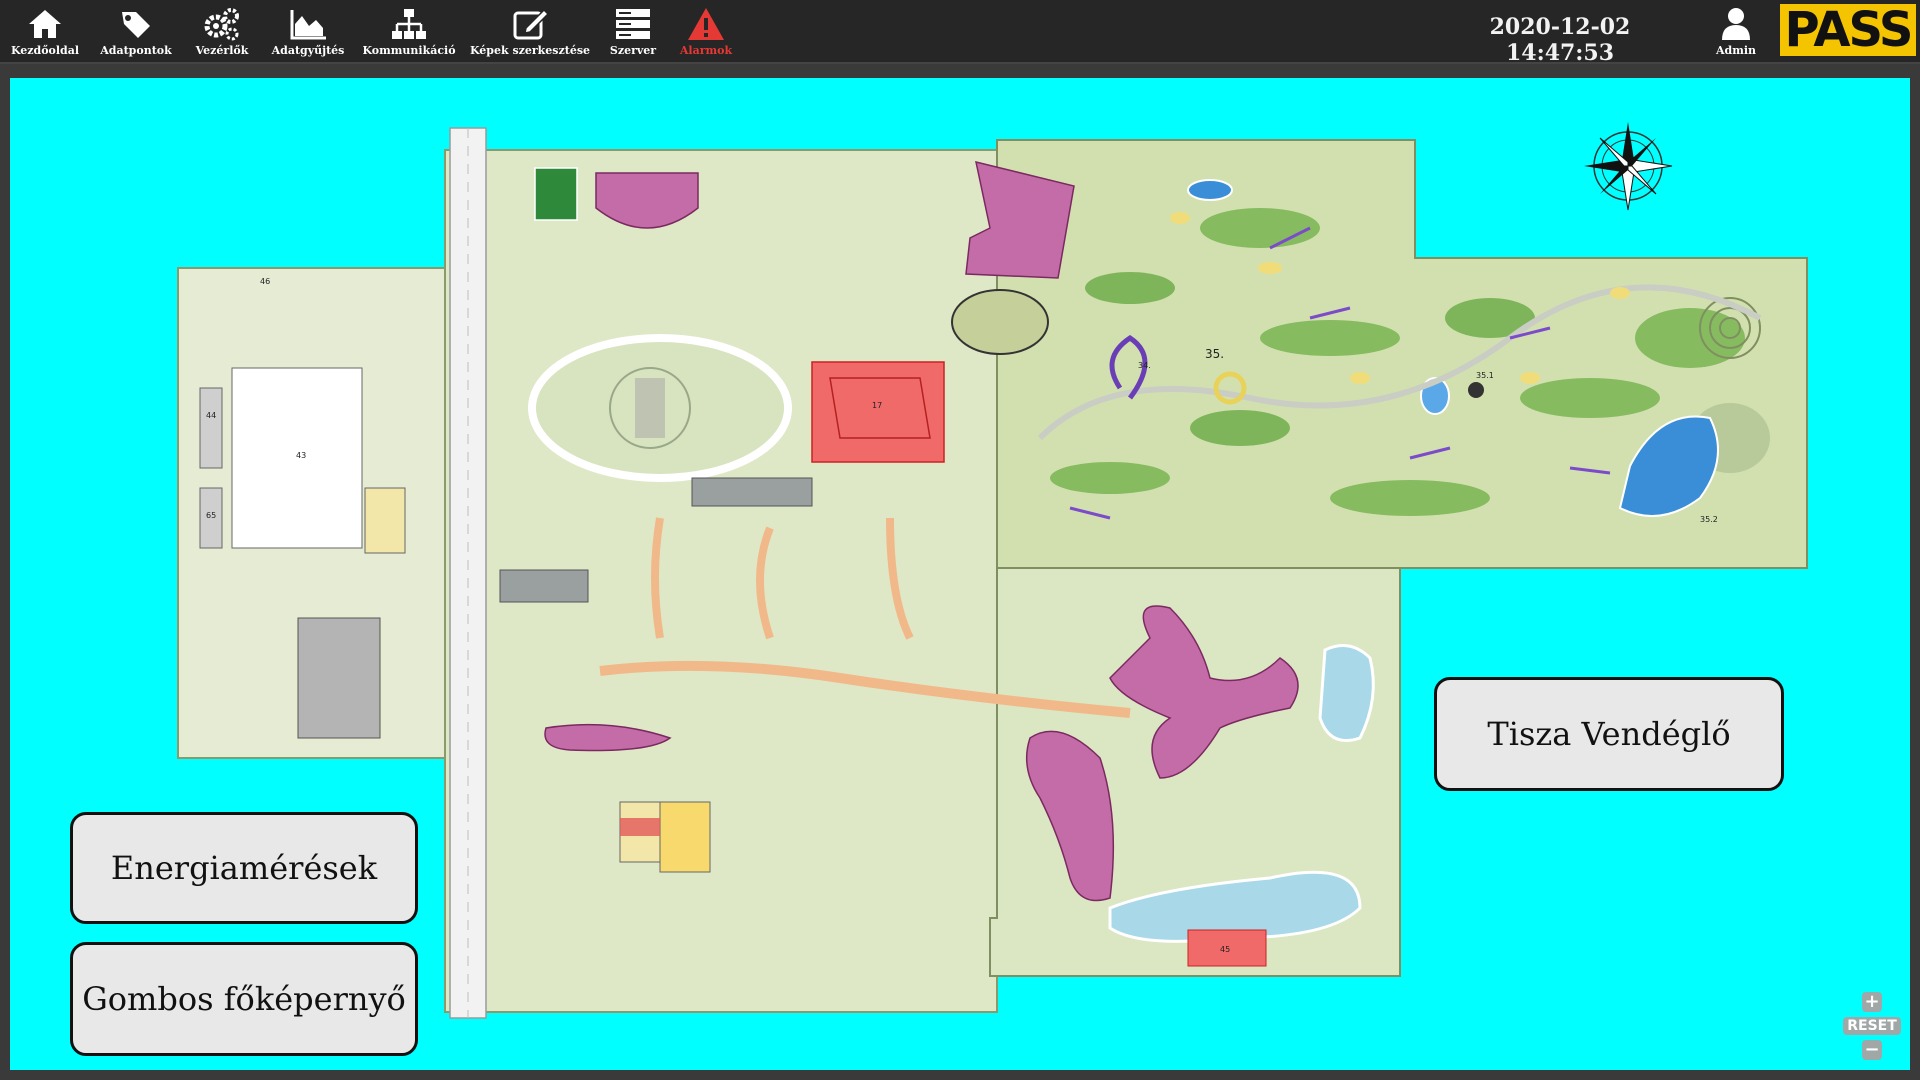  I want to click on nav-communication: Kommunikáció, so click(409, 31).